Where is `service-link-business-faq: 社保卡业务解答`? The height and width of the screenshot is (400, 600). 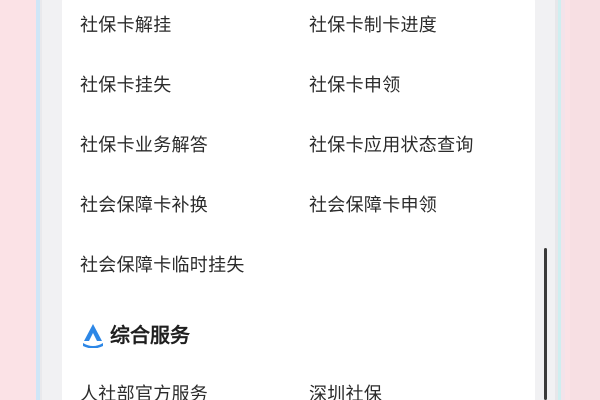
service-link-business-faq: 社保卡业务解答 is located at coordinates (144, 146).